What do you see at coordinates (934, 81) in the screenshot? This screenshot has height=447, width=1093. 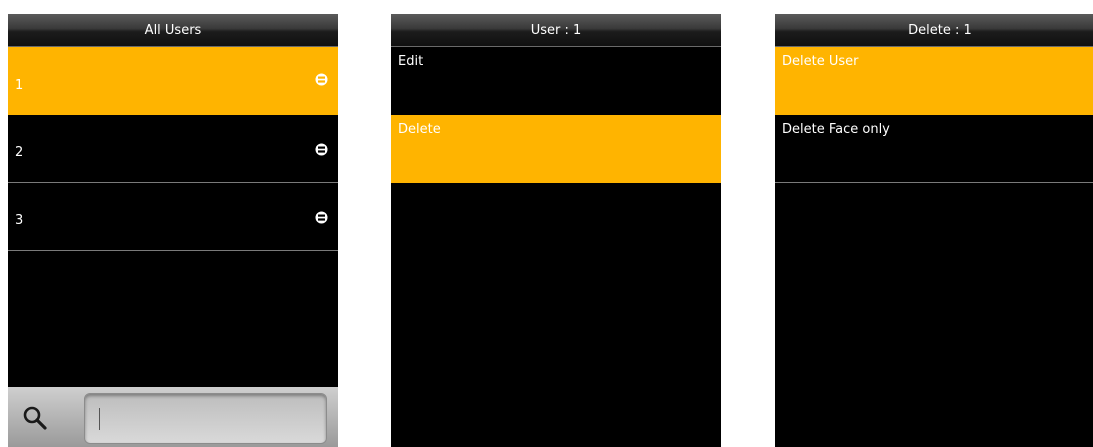 I see `menu-item-delete-user: Delete User` at bounding box center [934, 81].